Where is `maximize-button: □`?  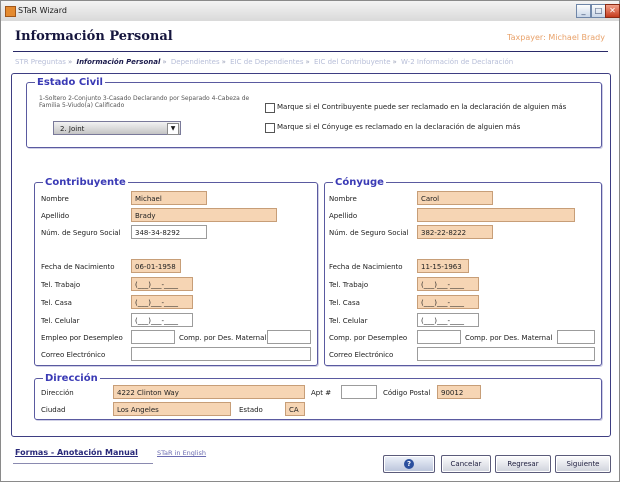
maximize-button: □ is located at coordinates (598, 11).